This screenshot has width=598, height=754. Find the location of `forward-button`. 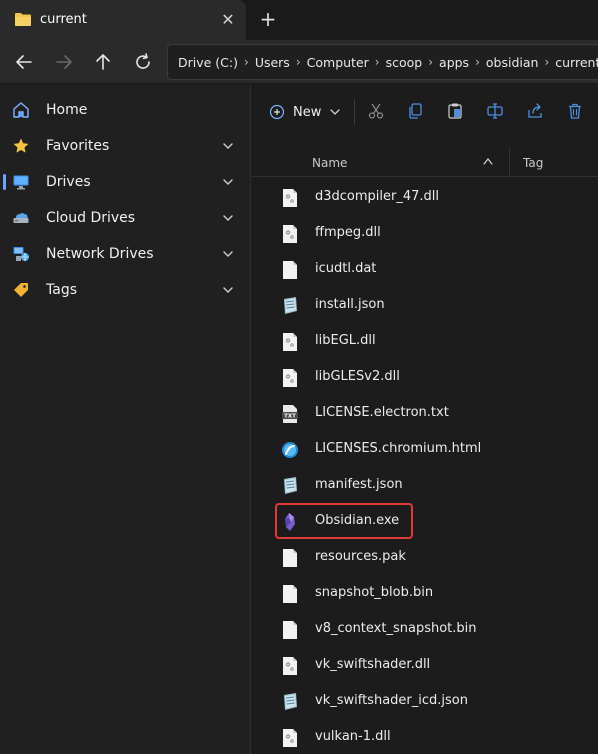

forward-button is located at coordinates (64, 62).